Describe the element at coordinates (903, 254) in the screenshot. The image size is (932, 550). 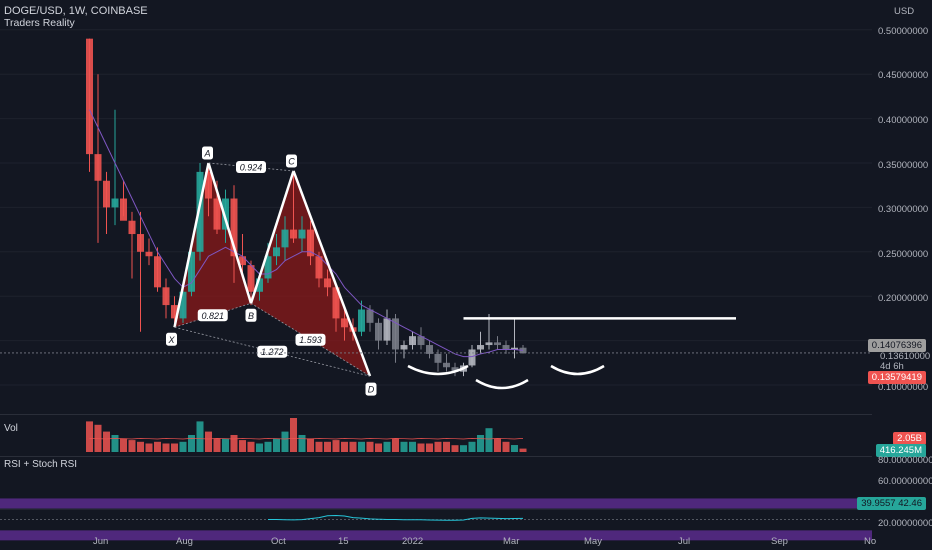
I see `price-tick: 0.25000000` at that location.